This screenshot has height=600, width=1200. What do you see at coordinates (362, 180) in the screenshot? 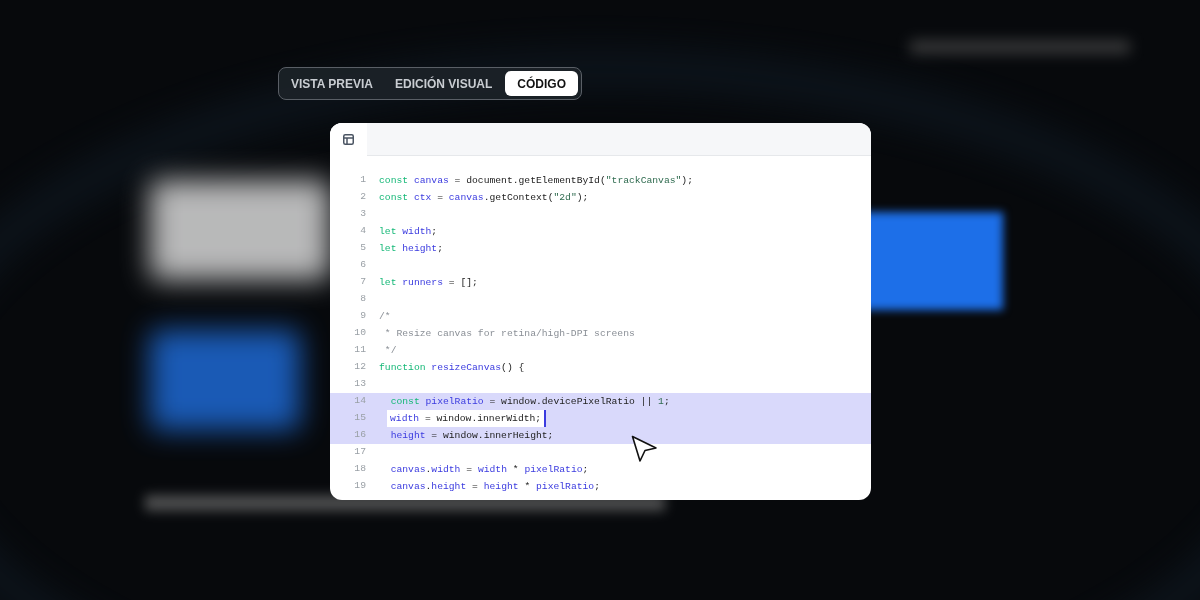
I see `line-number: 1` at bounding box center [362, 180].